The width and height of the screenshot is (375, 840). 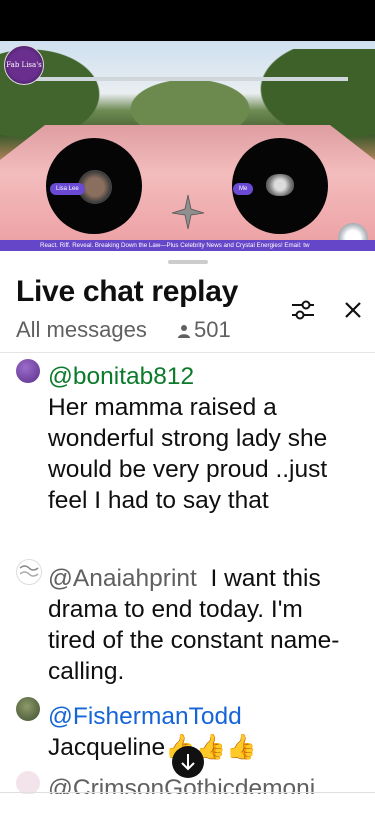 I want to click on hood-ornament, so click(x=188, y=212).